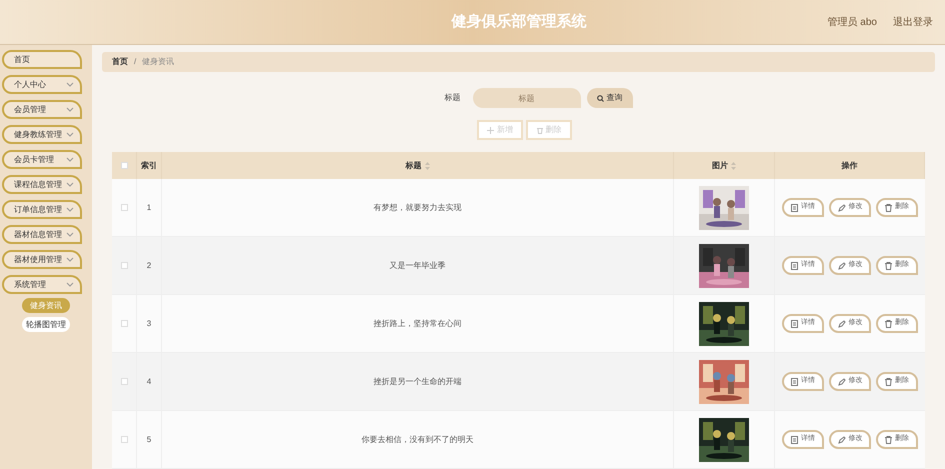  I want to click on index-cell: 2, so click(149, 266).